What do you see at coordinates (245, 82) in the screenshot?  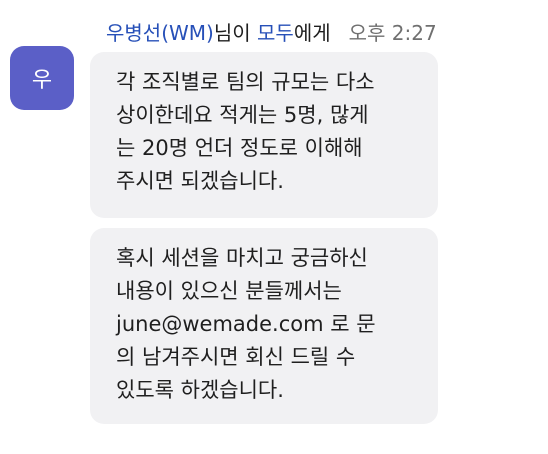 I see `message-line: 각 조직별로 팀의 규모는 다소` at bounding box center [245, 82].